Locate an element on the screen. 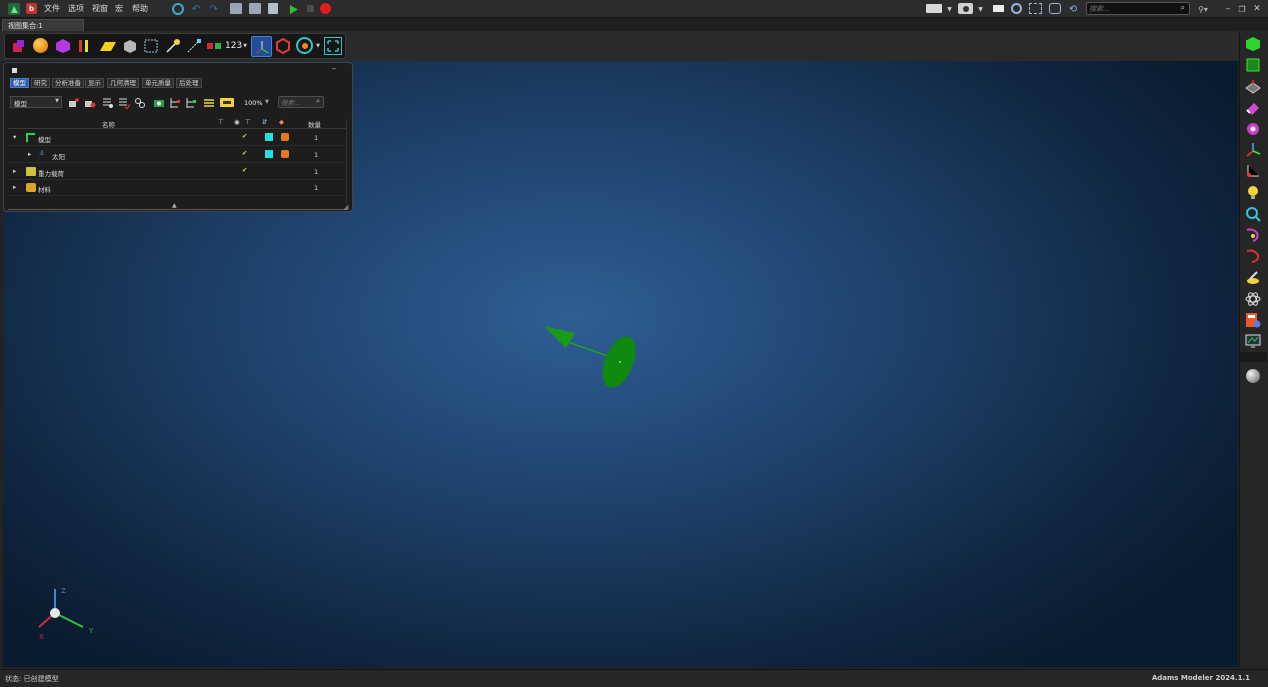 Image resolution: width=1268 pixels, height=687 pixels. wrench-icon is located at coordinates (1253, 278).